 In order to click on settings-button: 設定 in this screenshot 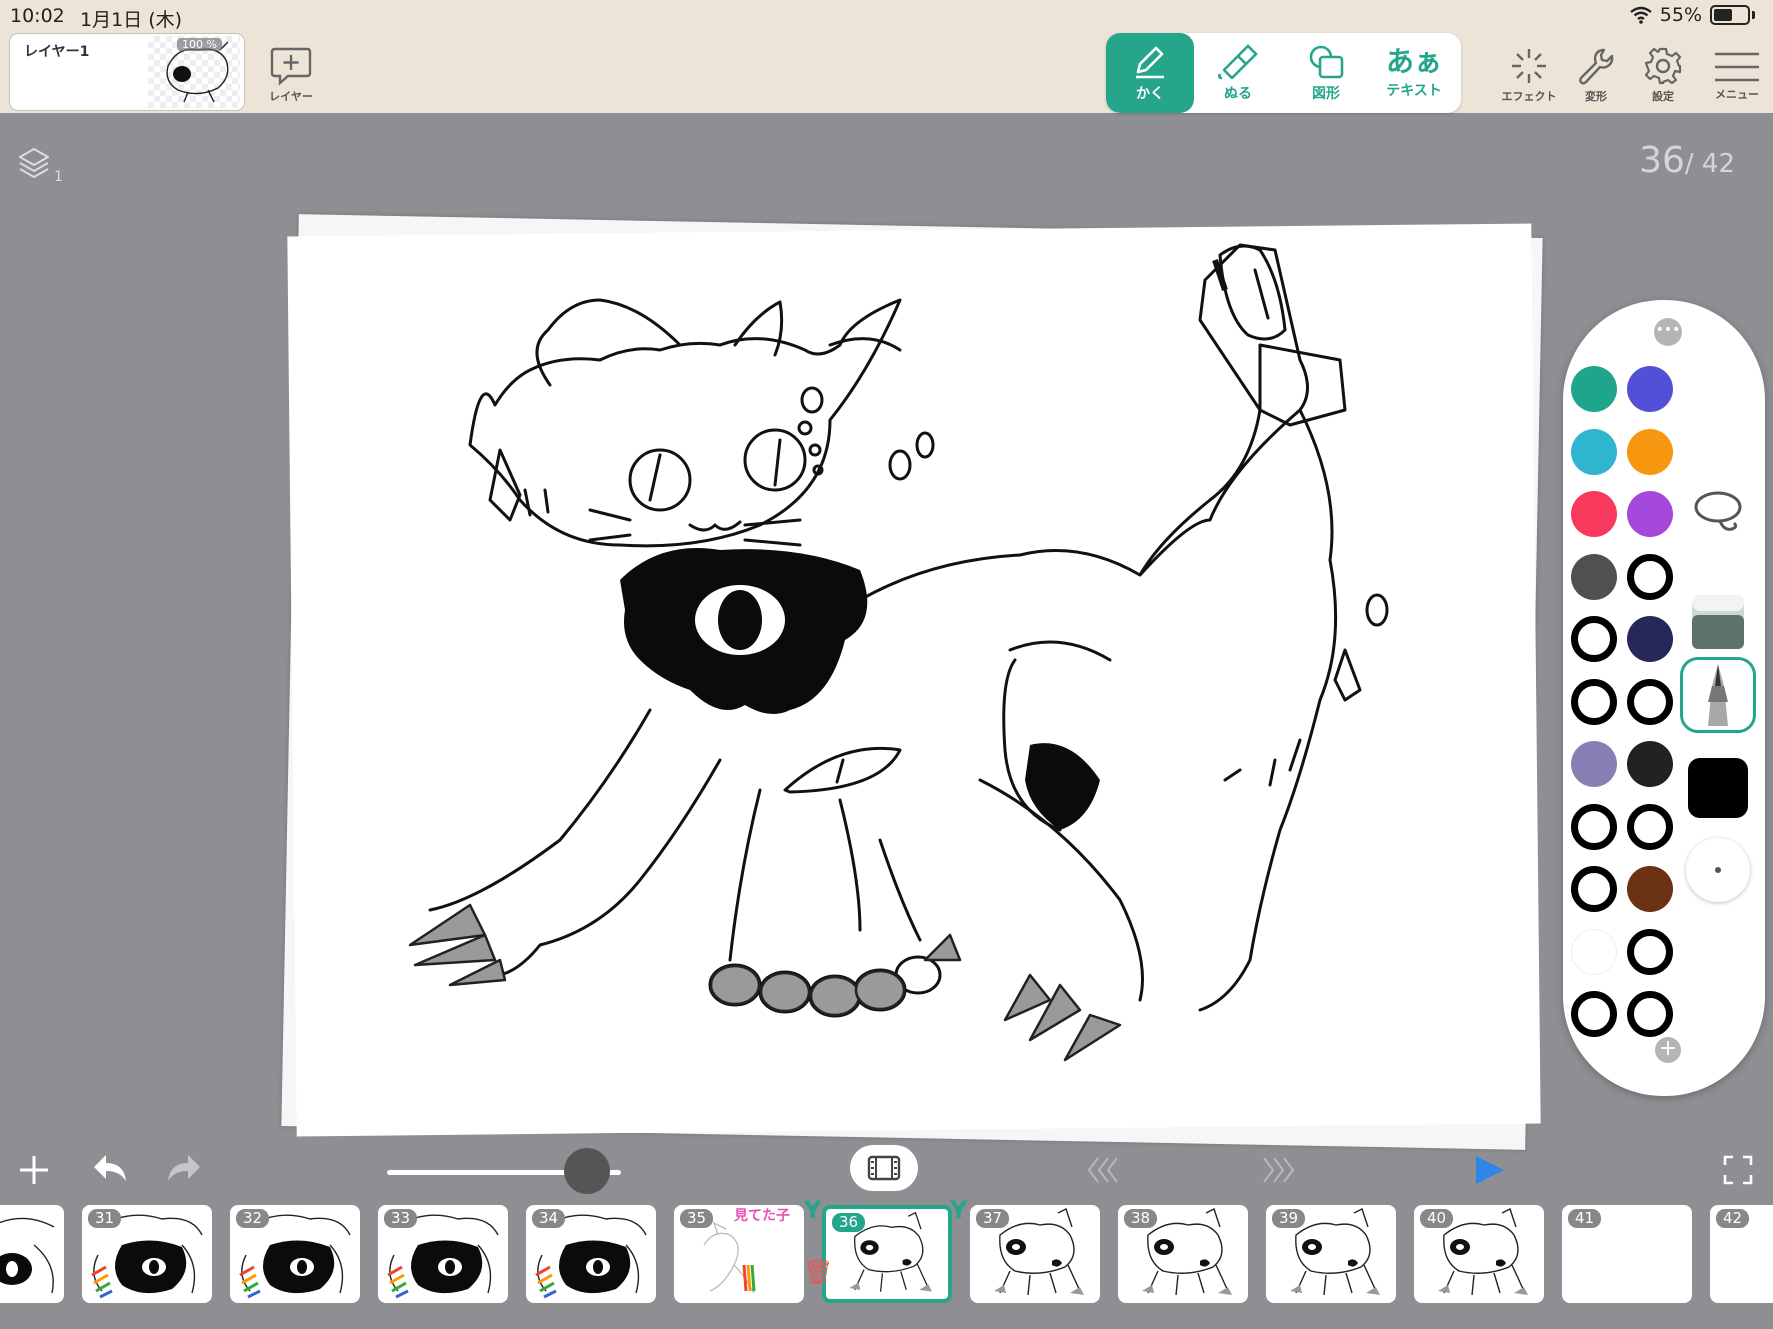, I will do `click(1663, 75)`.